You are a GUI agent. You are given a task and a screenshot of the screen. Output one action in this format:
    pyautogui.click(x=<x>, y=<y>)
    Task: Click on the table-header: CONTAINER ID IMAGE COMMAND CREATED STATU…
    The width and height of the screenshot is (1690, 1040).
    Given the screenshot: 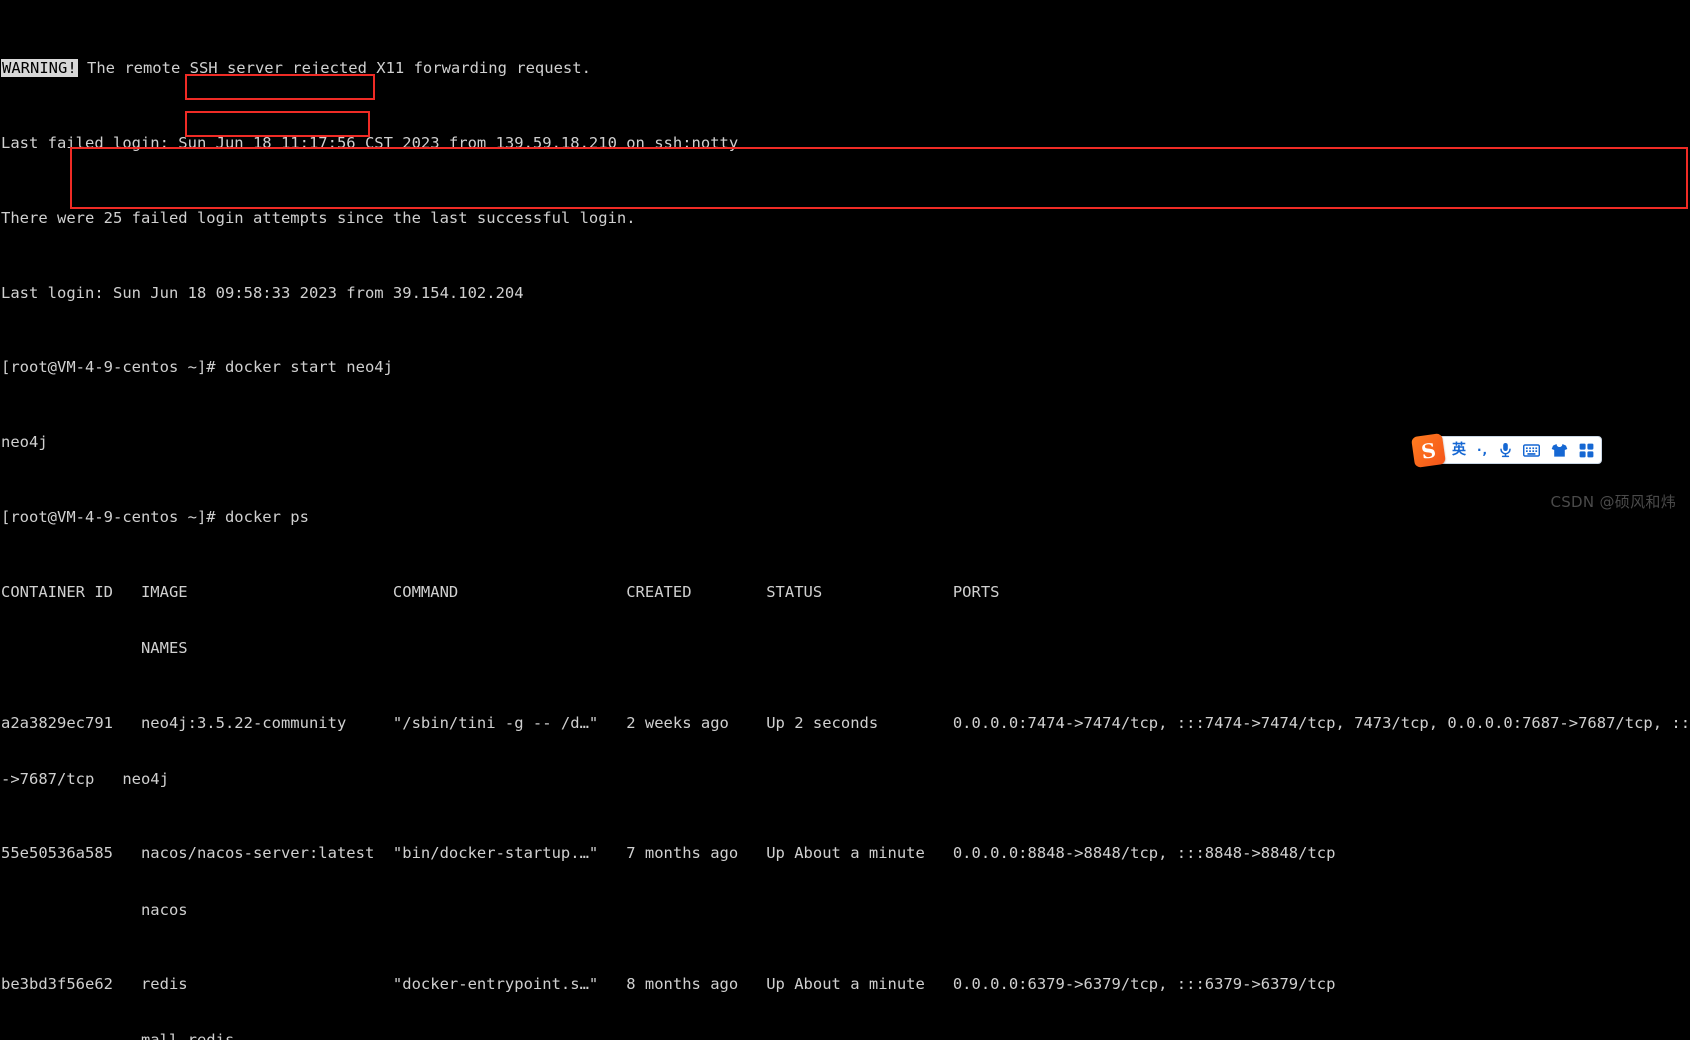 What is the action you would take?
    pyautogui.click(x=500, y=591)
    